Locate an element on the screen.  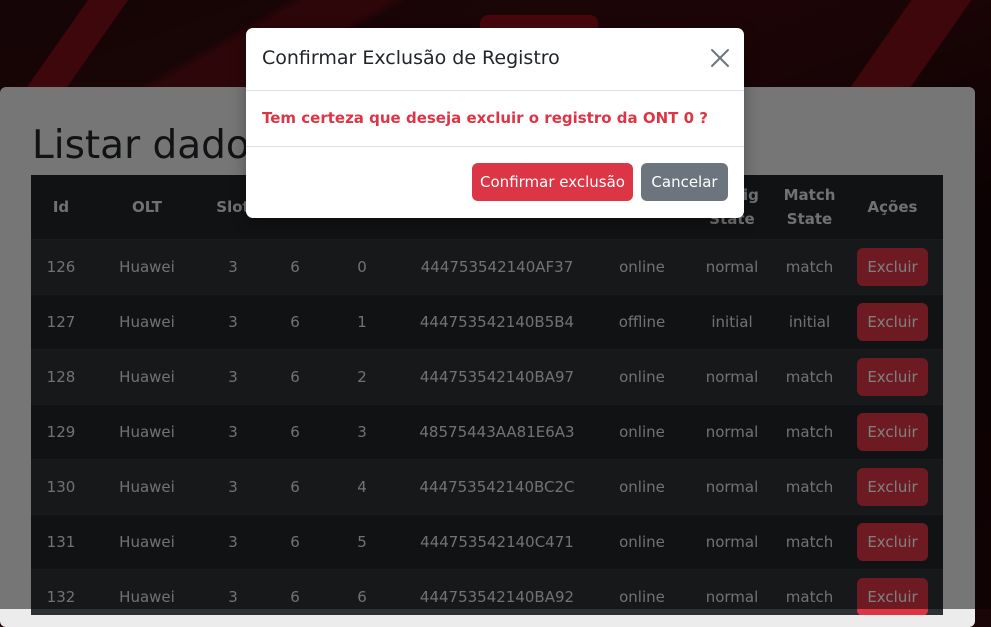
modal-footer: Confirmar exclusão Cancelar is located at coordinates (495, 182).